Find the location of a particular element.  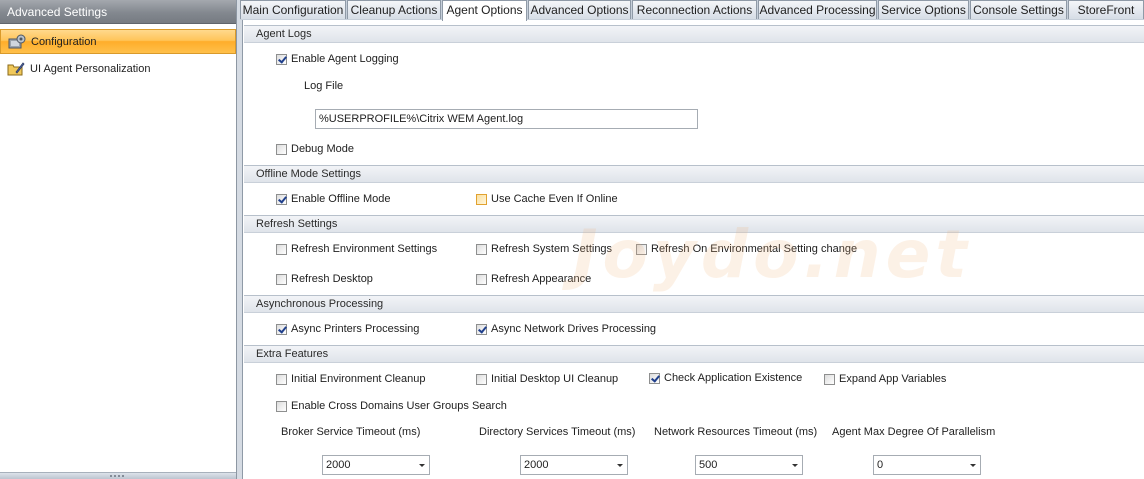

agent-logs-header: Agent Logs is located at coordinates (694, 34).